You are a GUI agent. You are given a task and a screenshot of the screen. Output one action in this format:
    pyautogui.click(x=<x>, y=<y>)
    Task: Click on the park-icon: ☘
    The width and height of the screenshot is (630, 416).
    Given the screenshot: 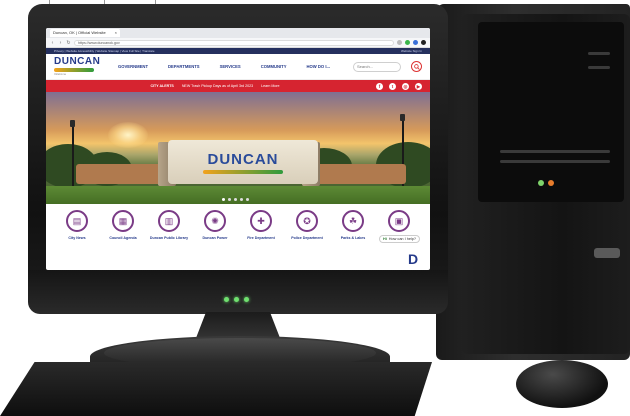 What is the action you would take?
    pyautogui.click(x=353, y=221)
    